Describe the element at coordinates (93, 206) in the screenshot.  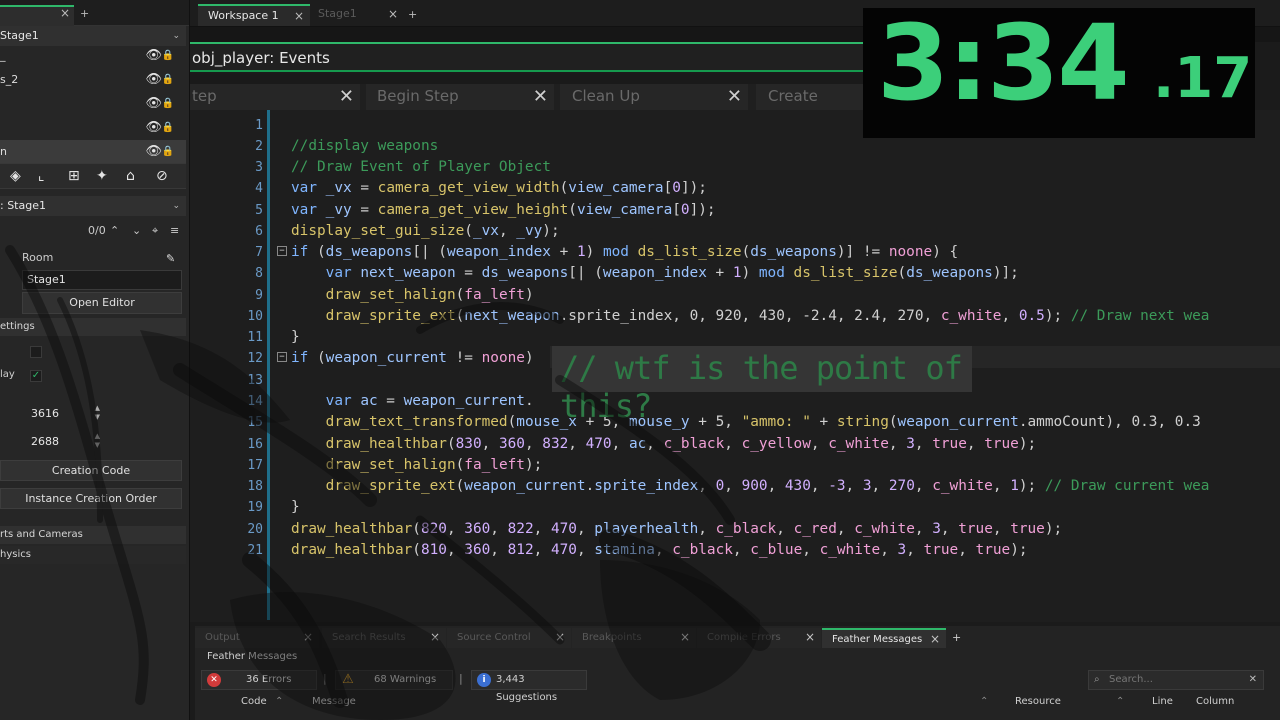
I see `instances-dropdown: : Stage1 ⌄` at that location.